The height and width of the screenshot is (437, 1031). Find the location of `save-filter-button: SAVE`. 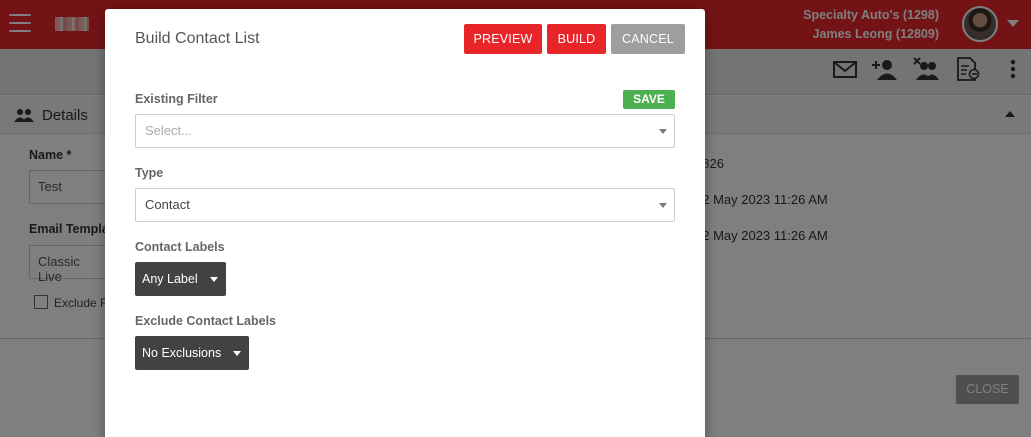

save-filter-button: SAVE is located at coordinates (649, 99).